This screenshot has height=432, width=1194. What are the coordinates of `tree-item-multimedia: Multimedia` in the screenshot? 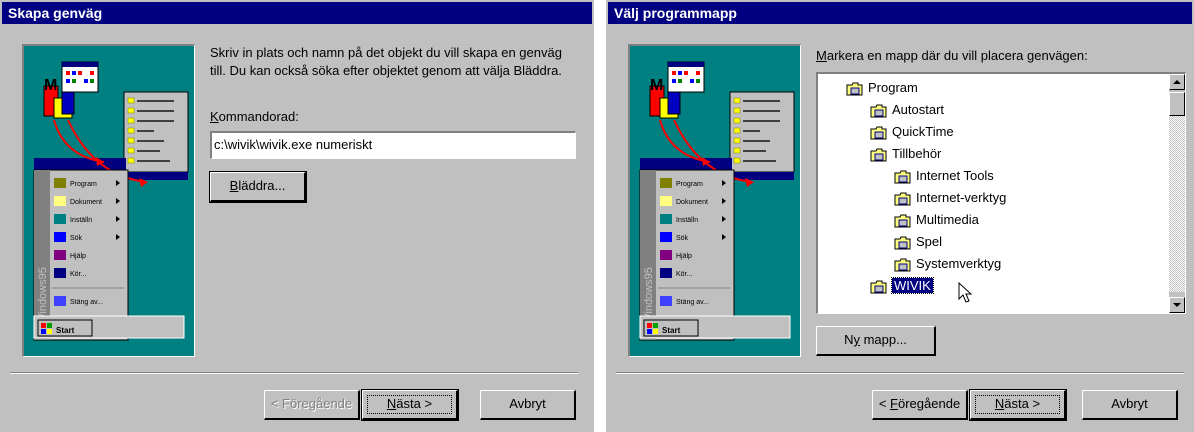 It's located at (936, 220).